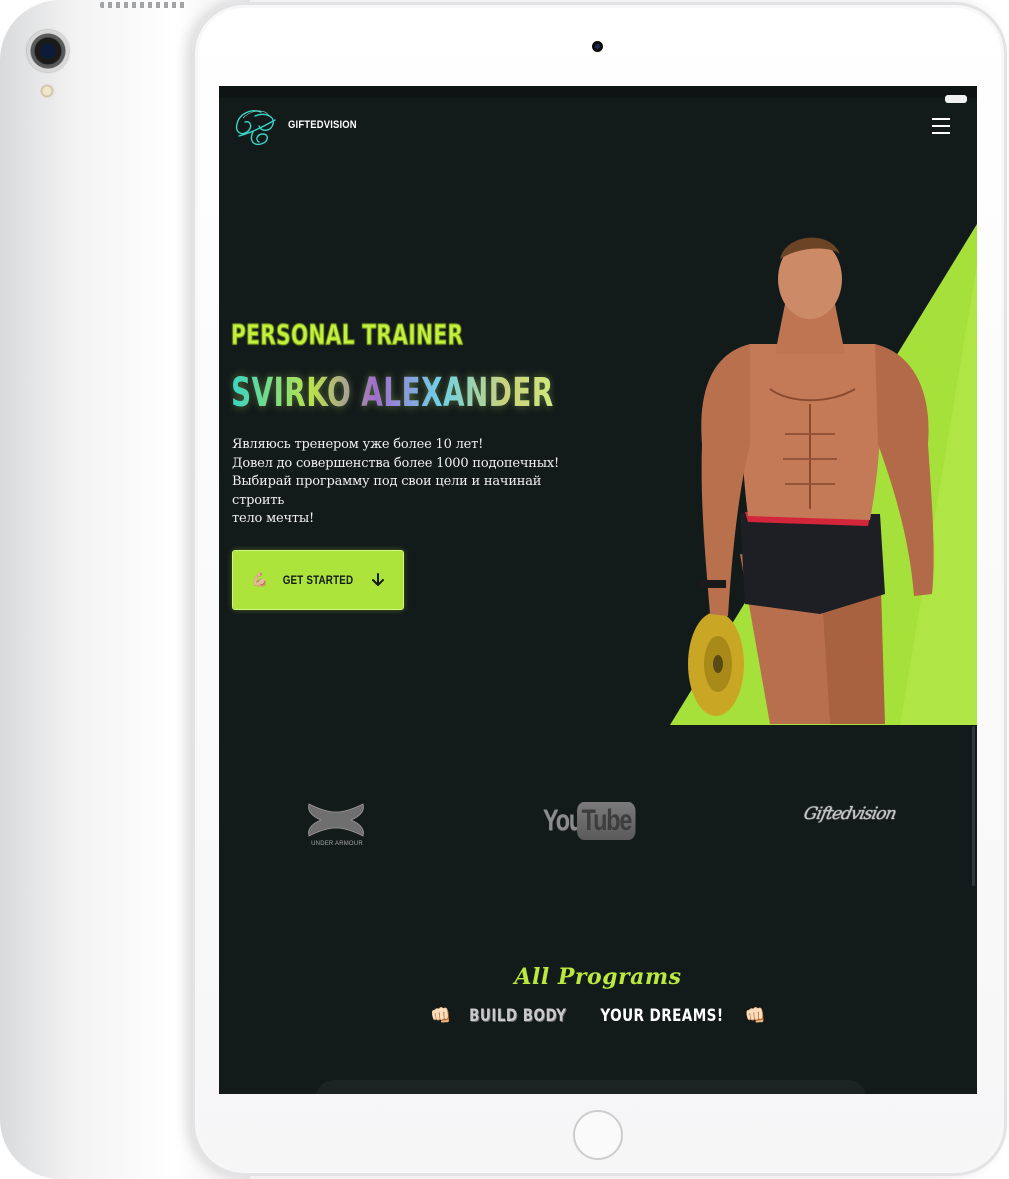 This screenshot has height=1179, width=1009. I want to click on under-armour-caption: UNDER ARMOUR, so click(337, 844).